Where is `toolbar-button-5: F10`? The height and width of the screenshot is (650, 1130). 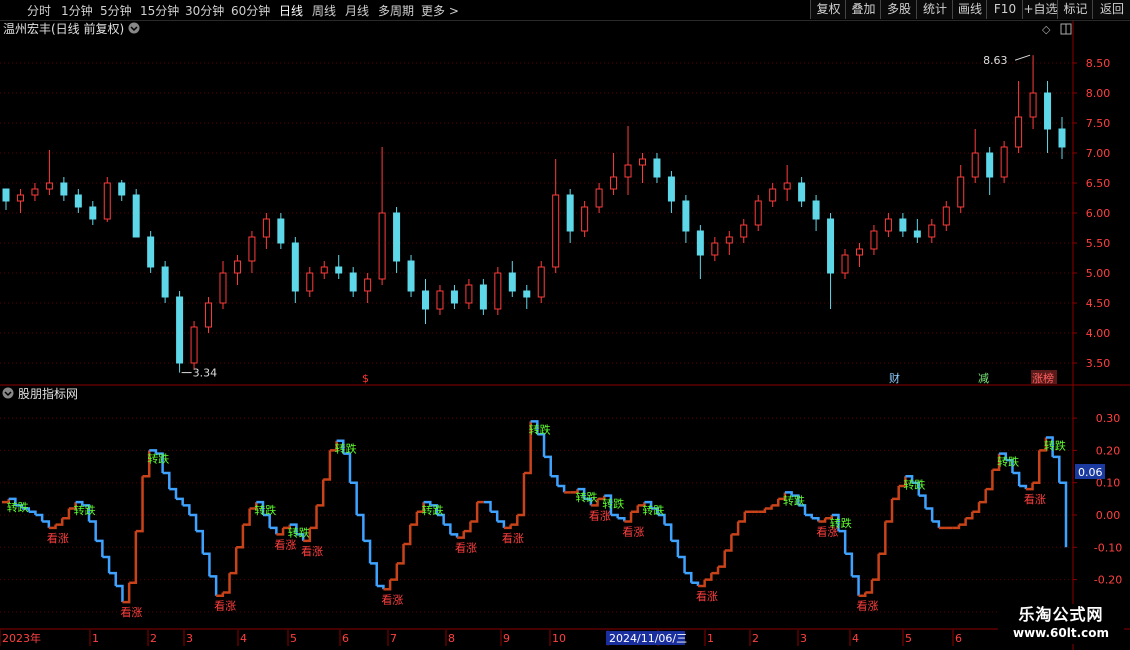 toolbar-button-5: F10 is located at coordinates (1004, 9).